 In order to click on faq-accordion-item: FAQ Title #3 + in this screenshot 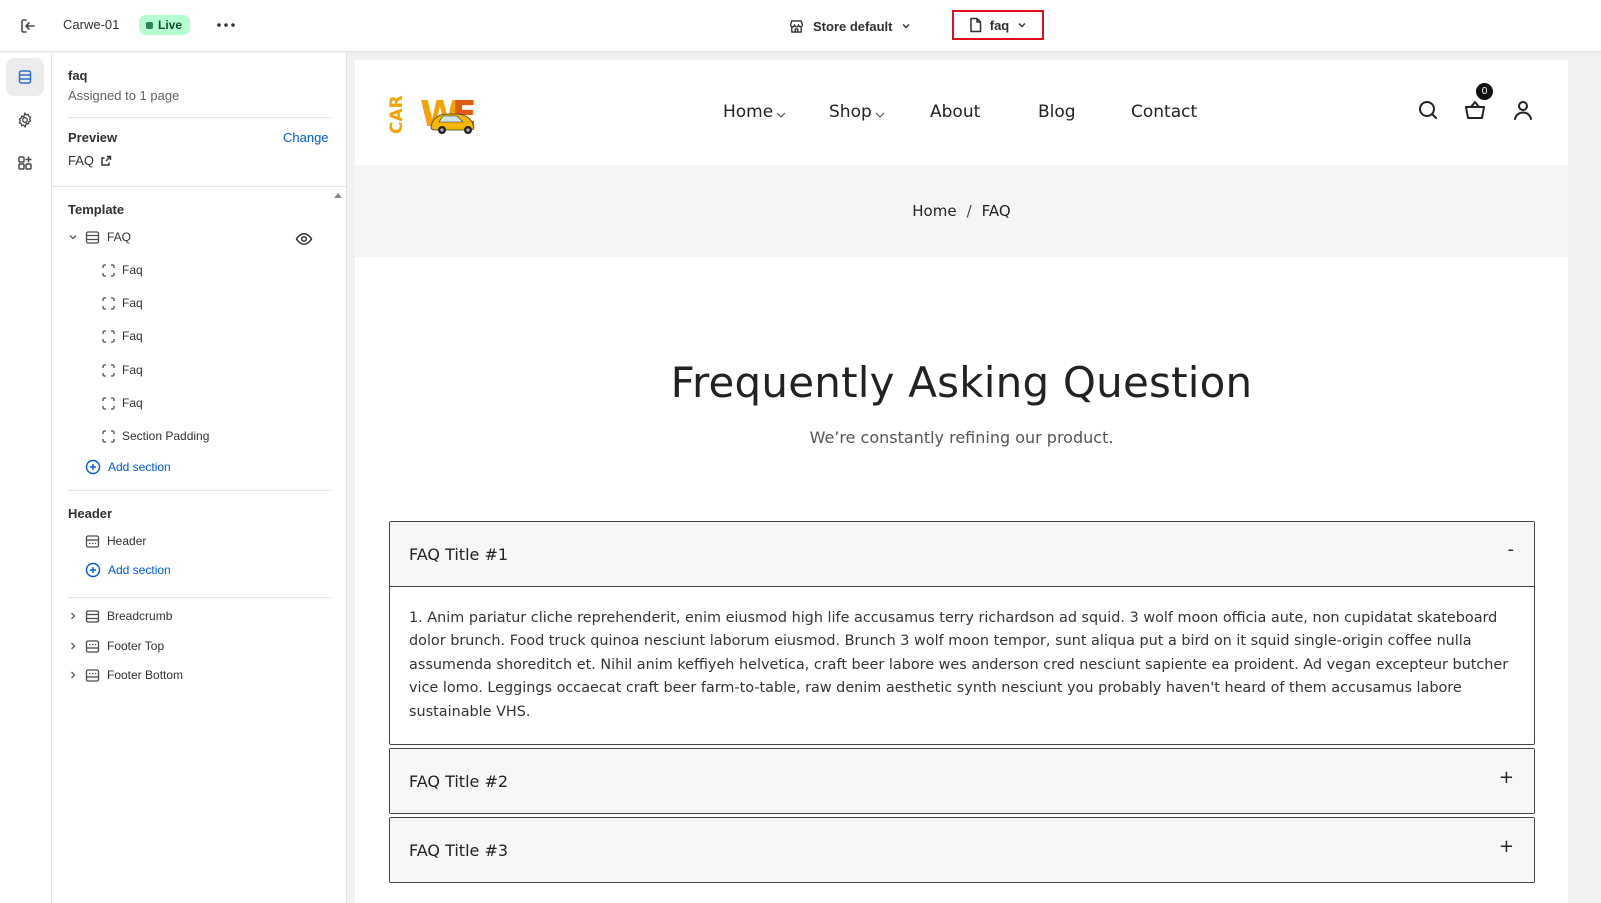, I will do `click(962, 850)`.